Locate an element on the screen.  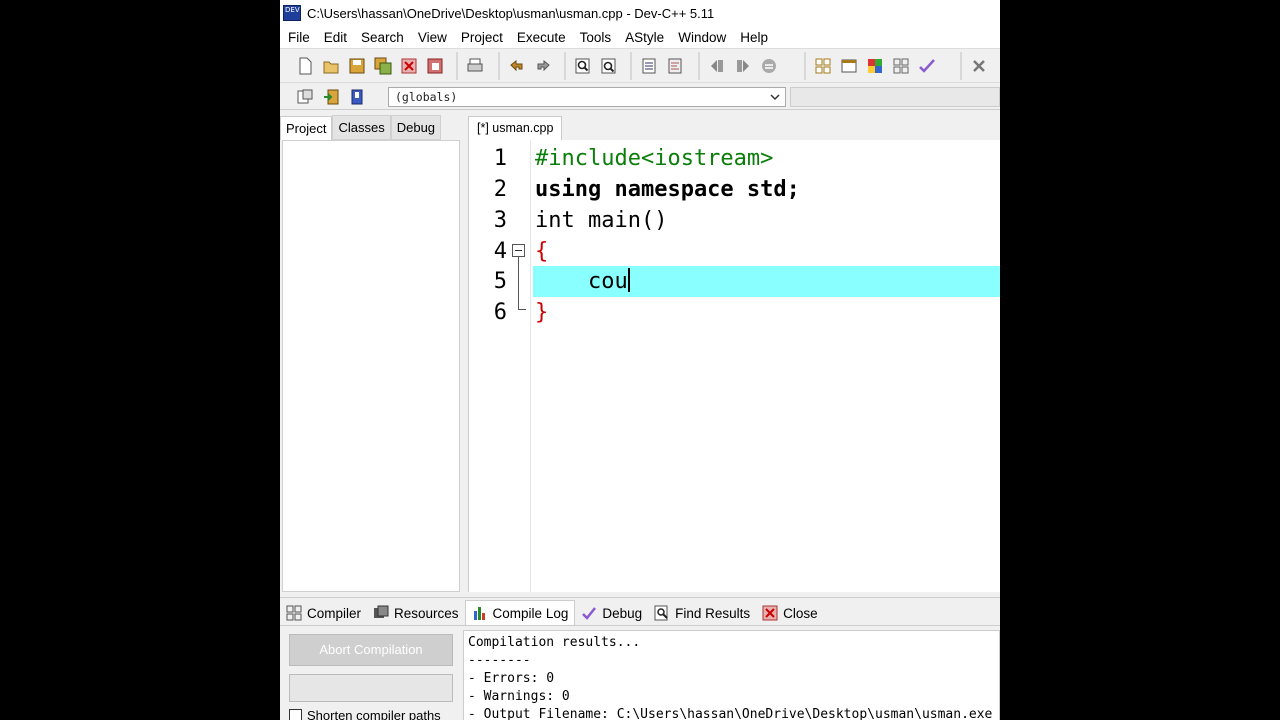
shorten-paths-checkbox is located at coordinates (295, 714).